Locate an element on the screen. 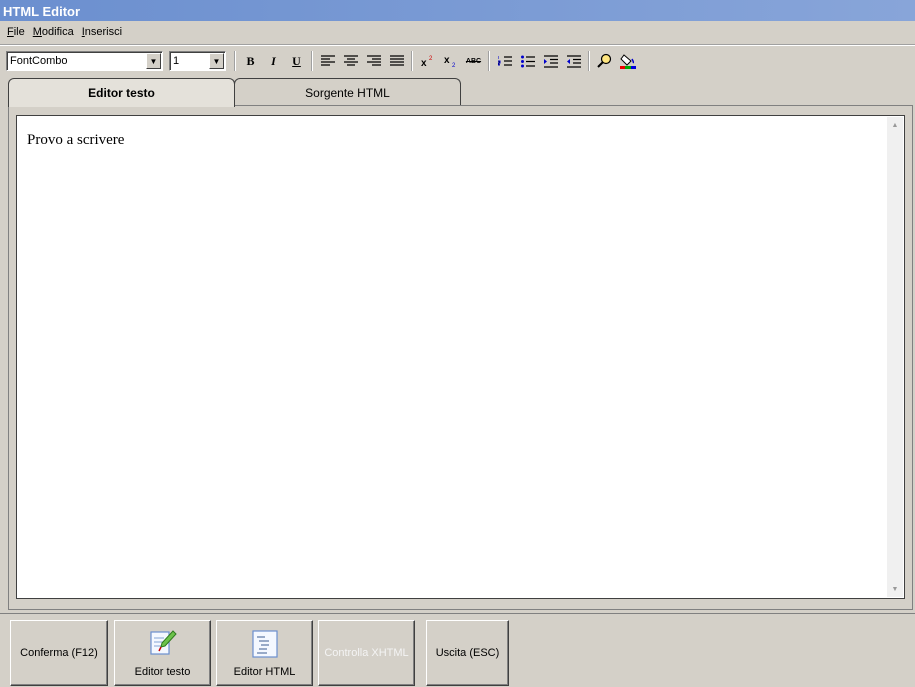  html-editor-button: Editor HTML is located at coordinates (264, 653).